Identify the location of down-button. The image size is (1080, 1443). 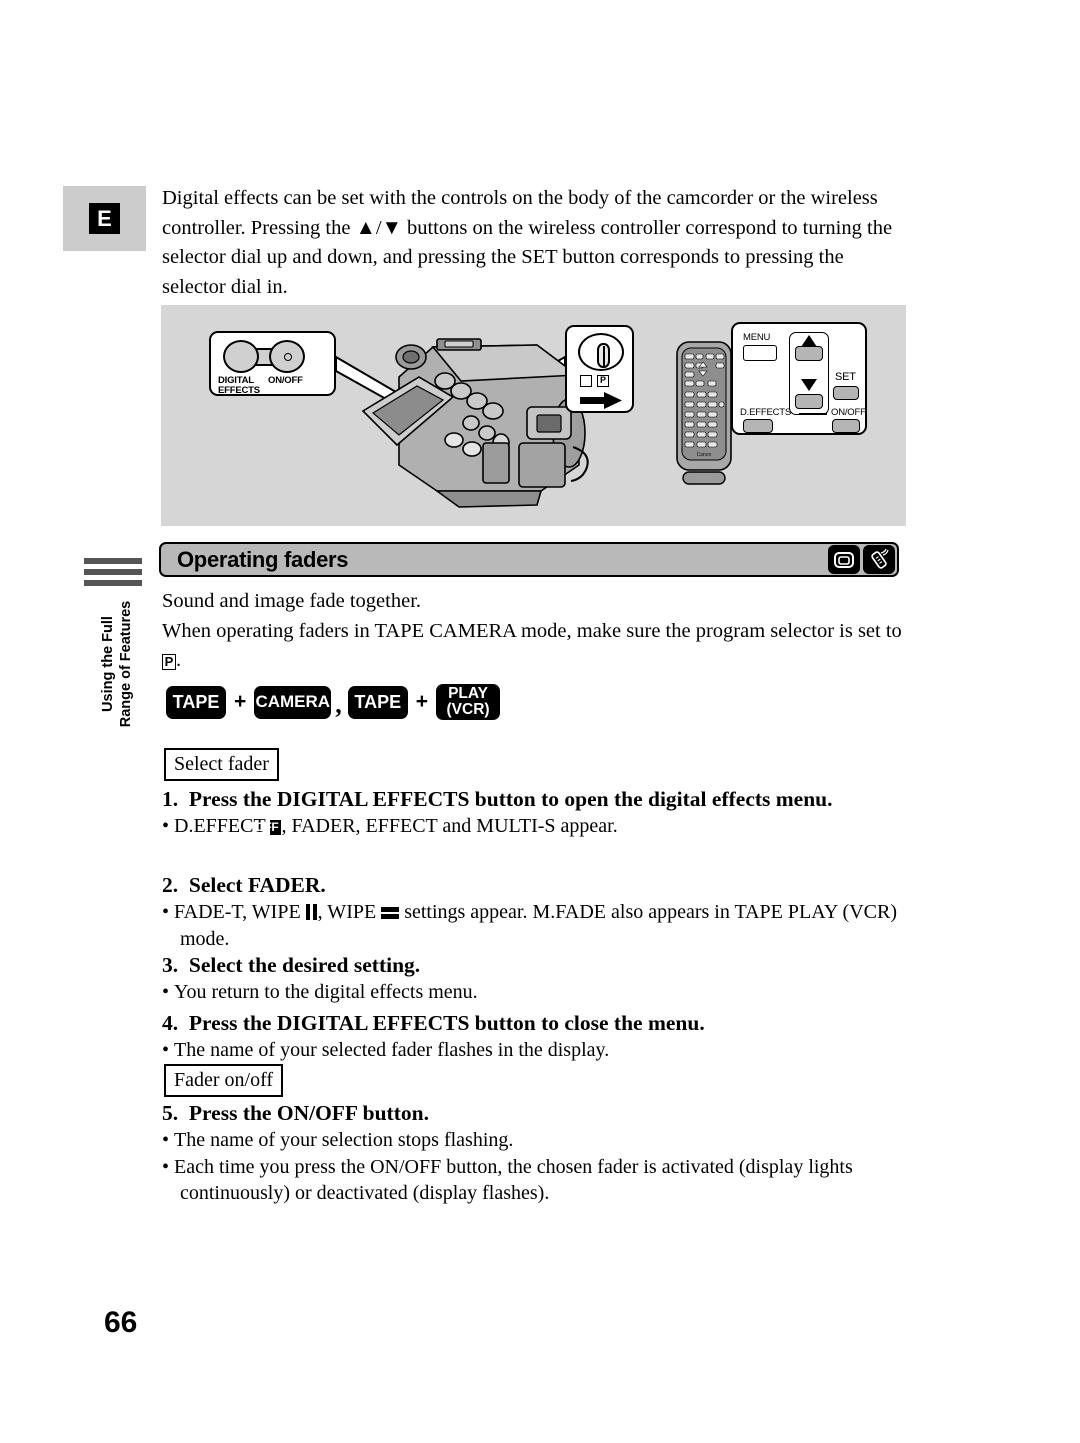
(809, 401).